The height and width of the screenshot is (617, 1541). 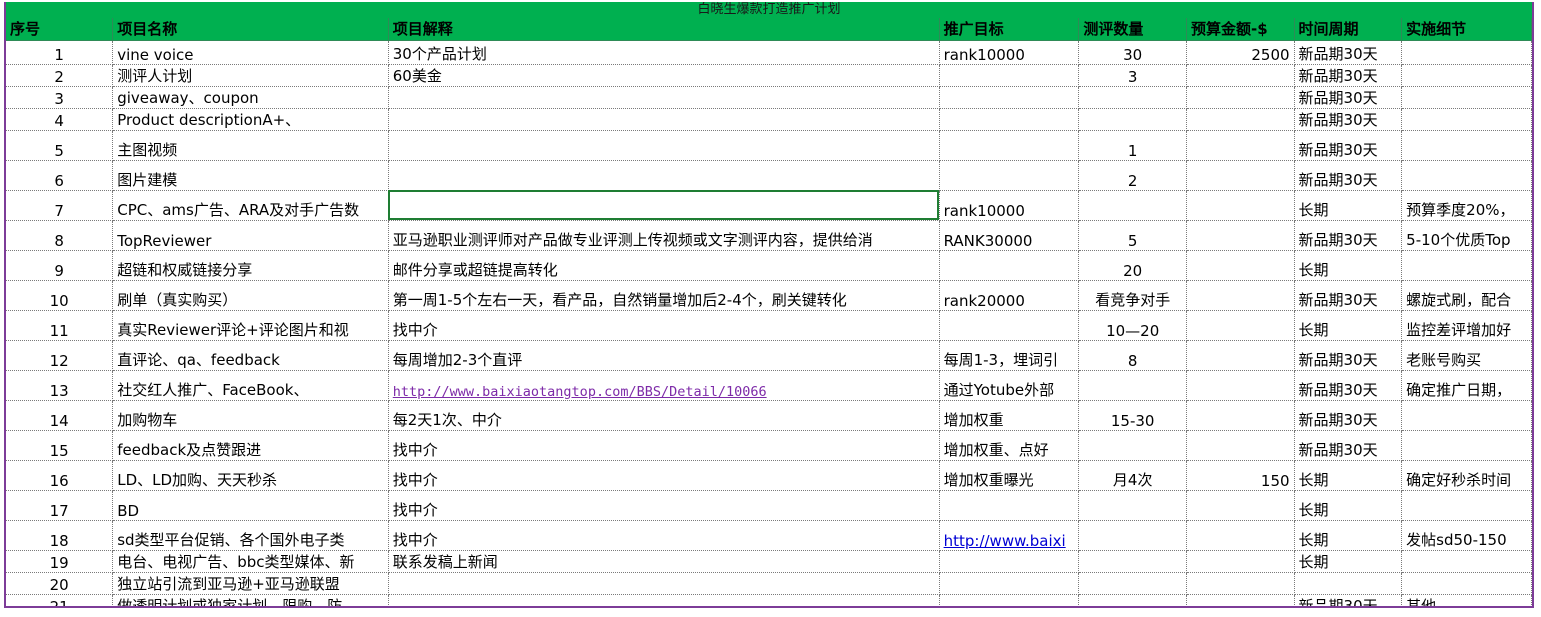 I want to click on table-cell: 预算季度20%，, so click(x=1466, y=205).